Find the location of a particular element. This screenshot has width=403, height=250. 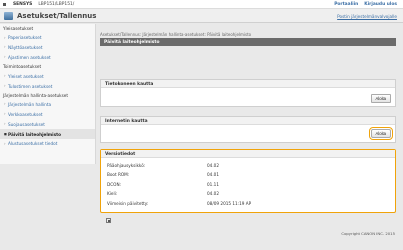

sidebar-item-network-settings: Verkkoasetukset is located at coordinates (47, 115).